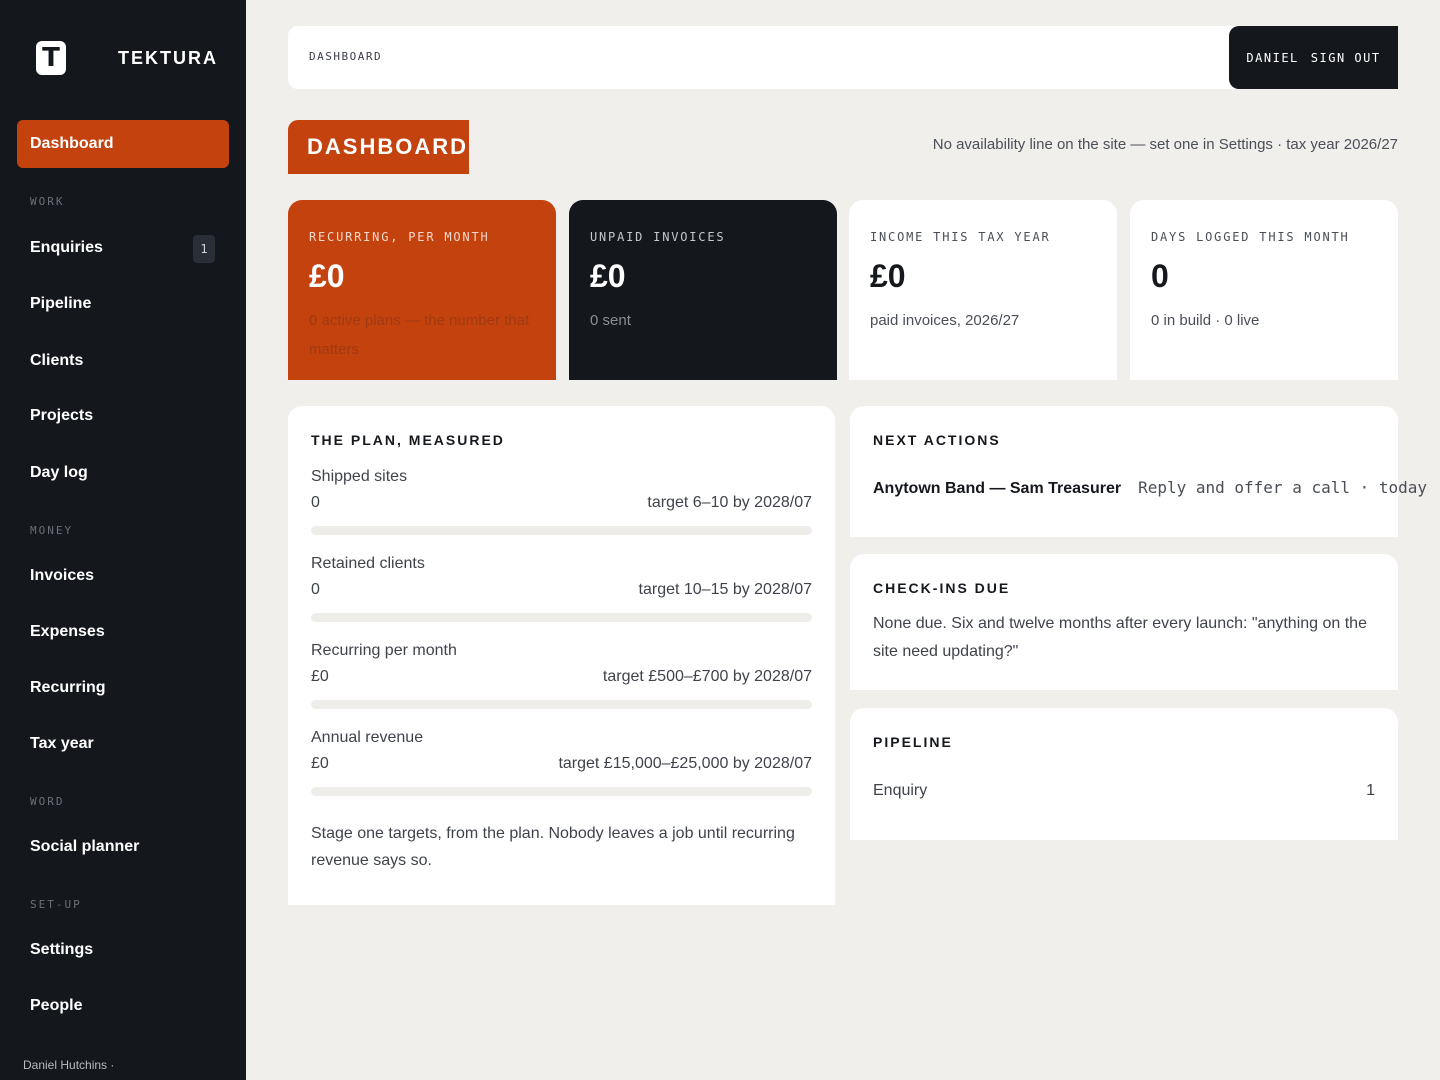 The height and width of the screenshot is (1080, 1440). What do you see at coordinates (123, 144) in the screenshot?
I see `sidebar-item-dashboard: Dashboard` at bounding box center [123, 144].